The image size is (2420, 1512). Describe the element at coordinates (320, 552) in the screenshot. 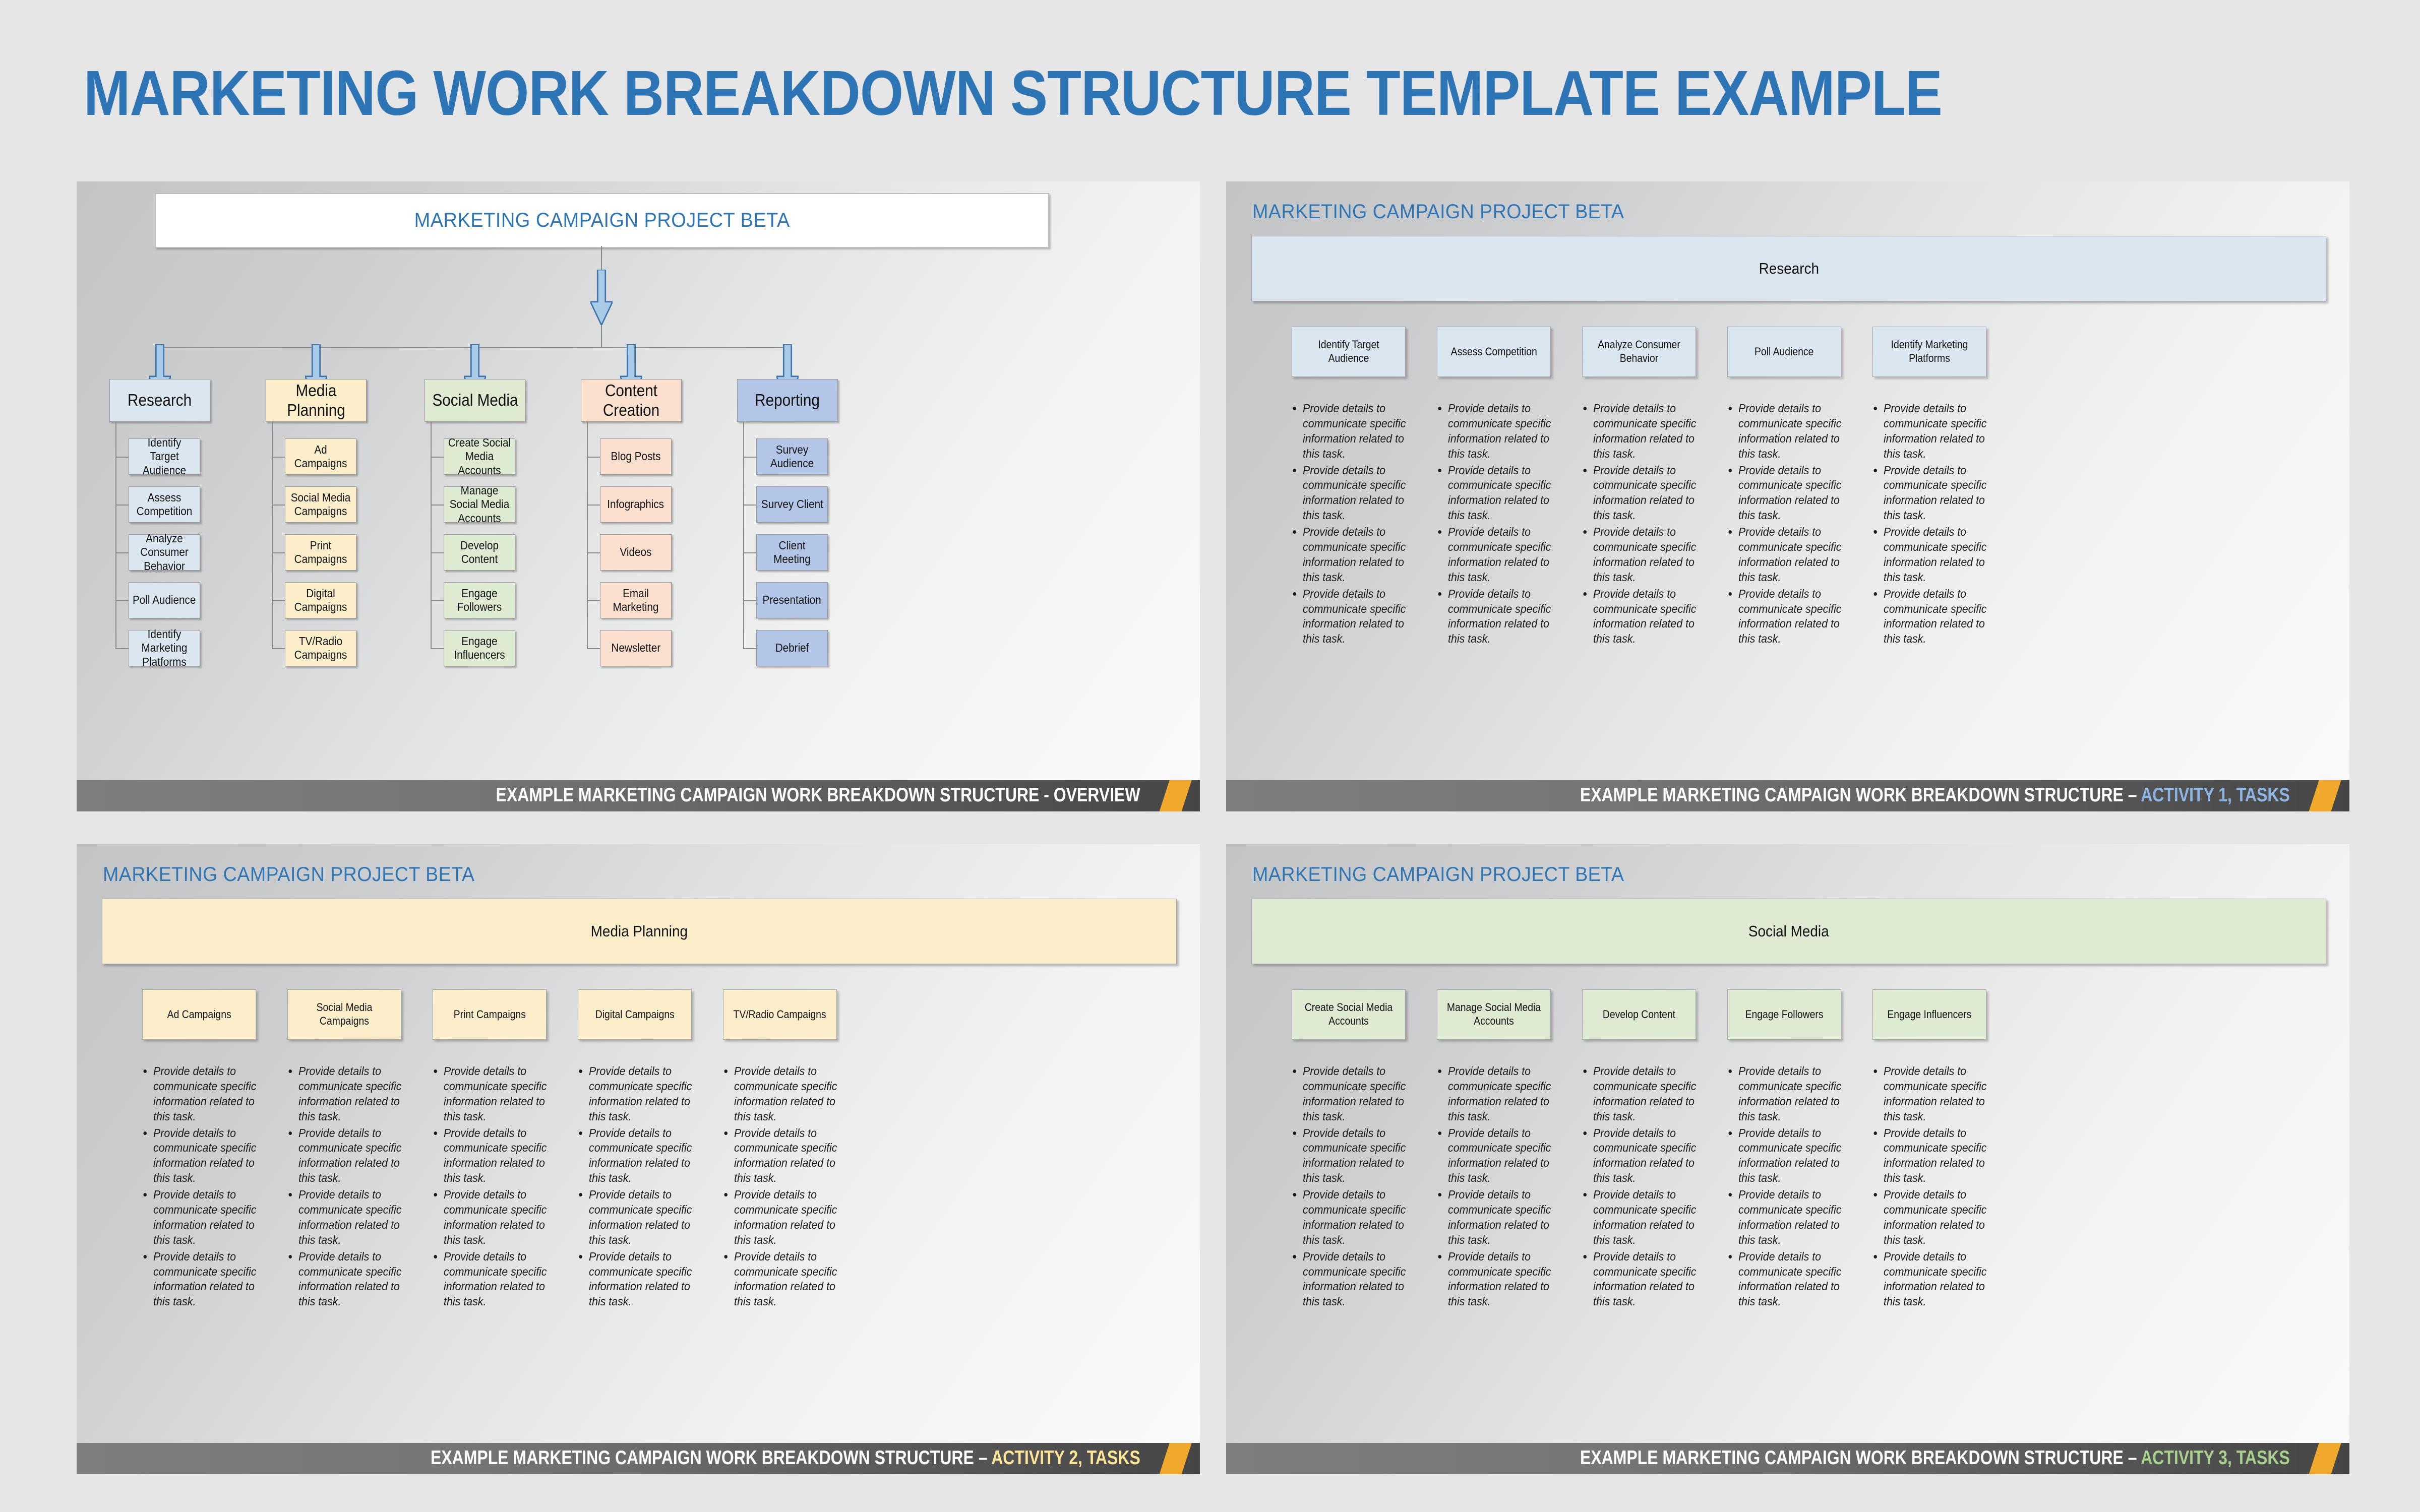

I see `overview-task-box: Print Campaigns` at that location.